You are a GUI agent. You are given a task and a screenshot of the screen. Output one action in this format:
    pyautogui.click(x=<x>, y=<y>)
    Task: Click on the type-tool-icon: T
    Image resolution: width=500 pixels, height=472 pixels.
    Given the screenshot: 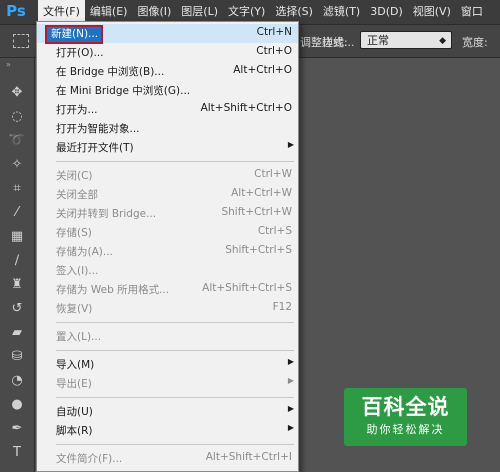 What is the action you would take?
    pyautogui.click(x=17, y=453)
    